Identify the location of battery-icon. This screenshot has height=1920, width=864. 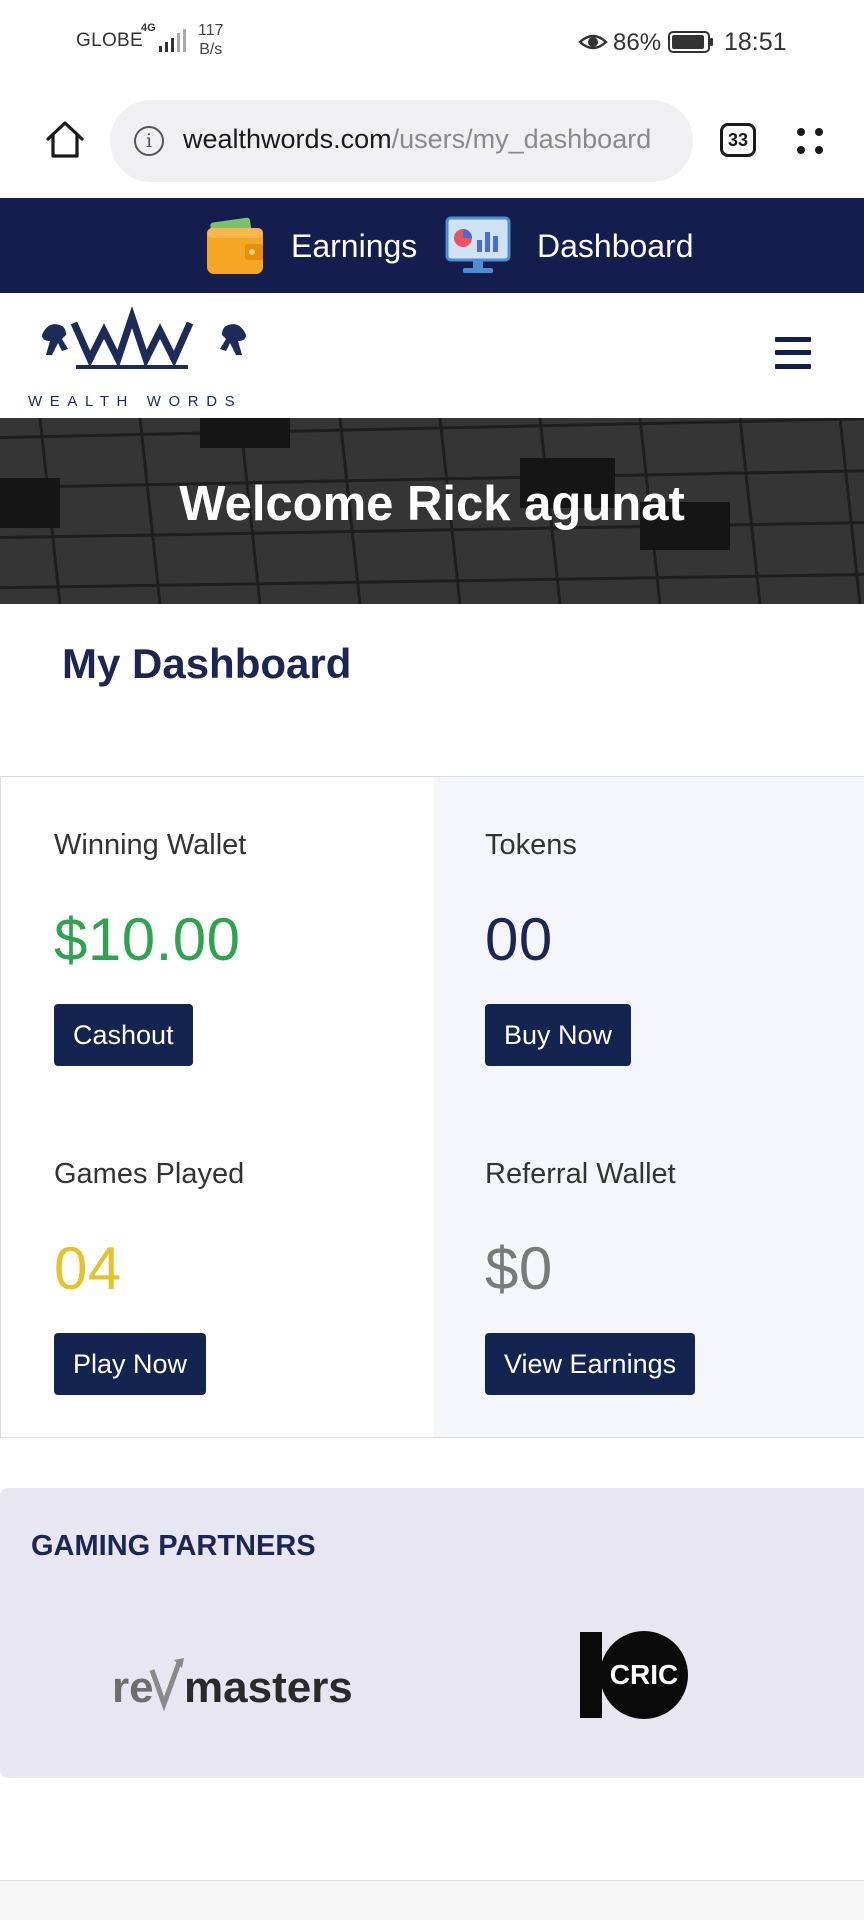
(690, 42).